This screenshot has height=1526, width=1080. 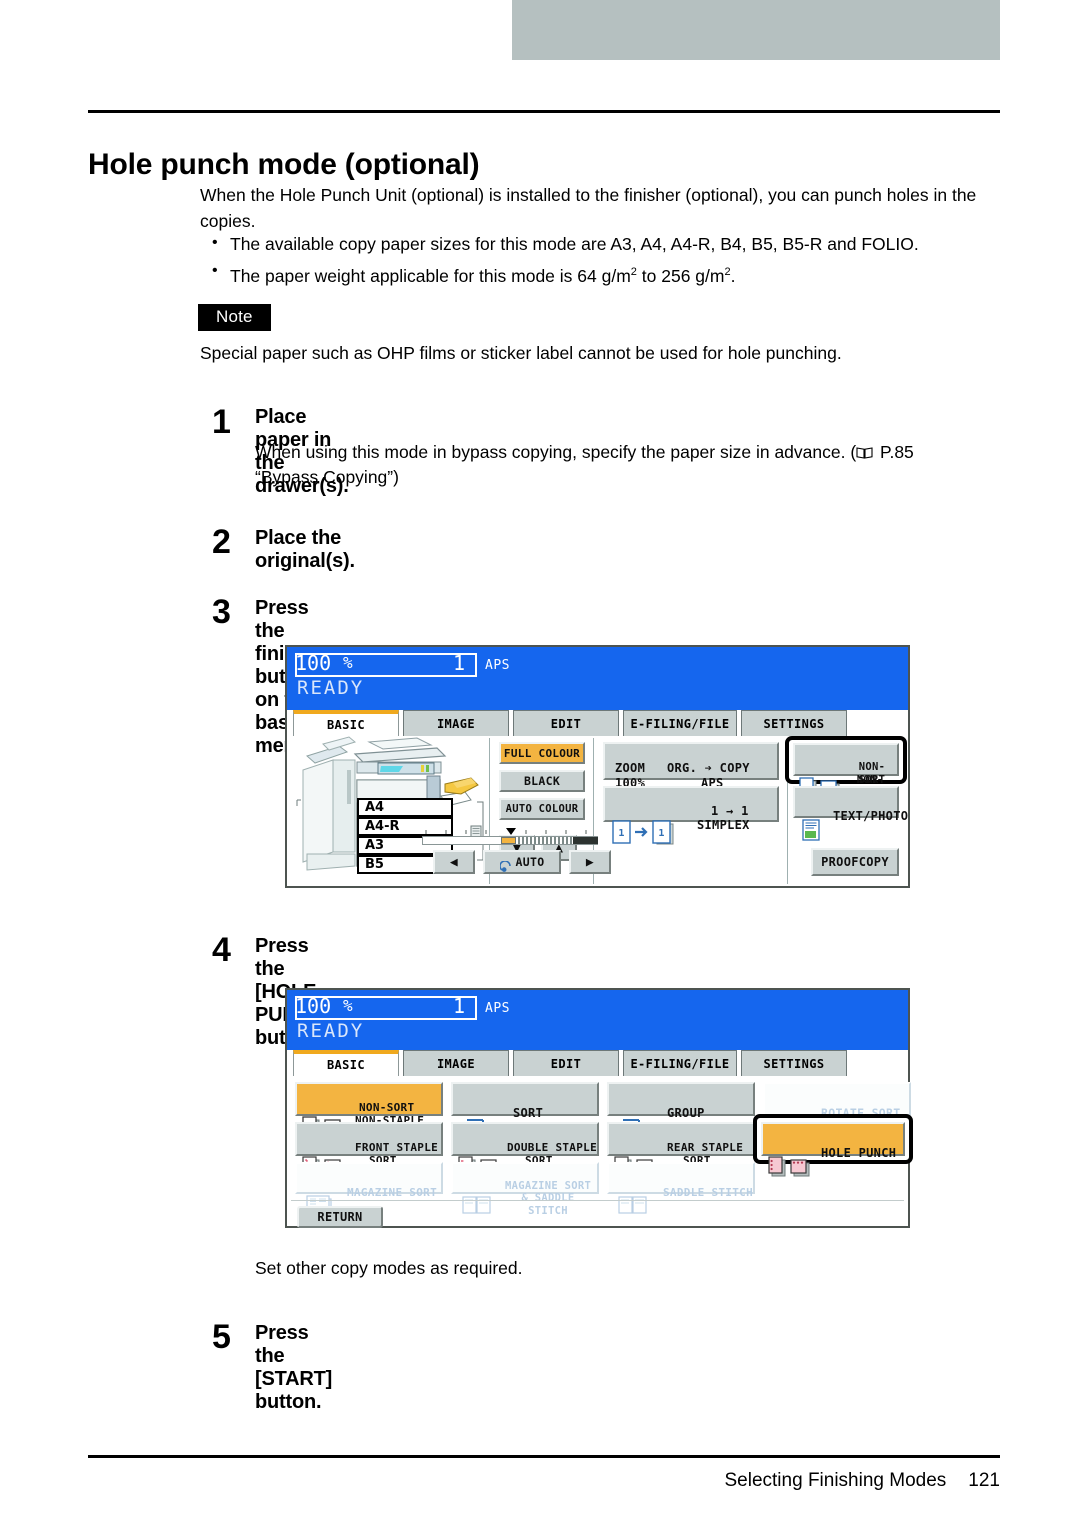 I want to click on panel1-zoom-value: 100, so click(x=313, y=663).